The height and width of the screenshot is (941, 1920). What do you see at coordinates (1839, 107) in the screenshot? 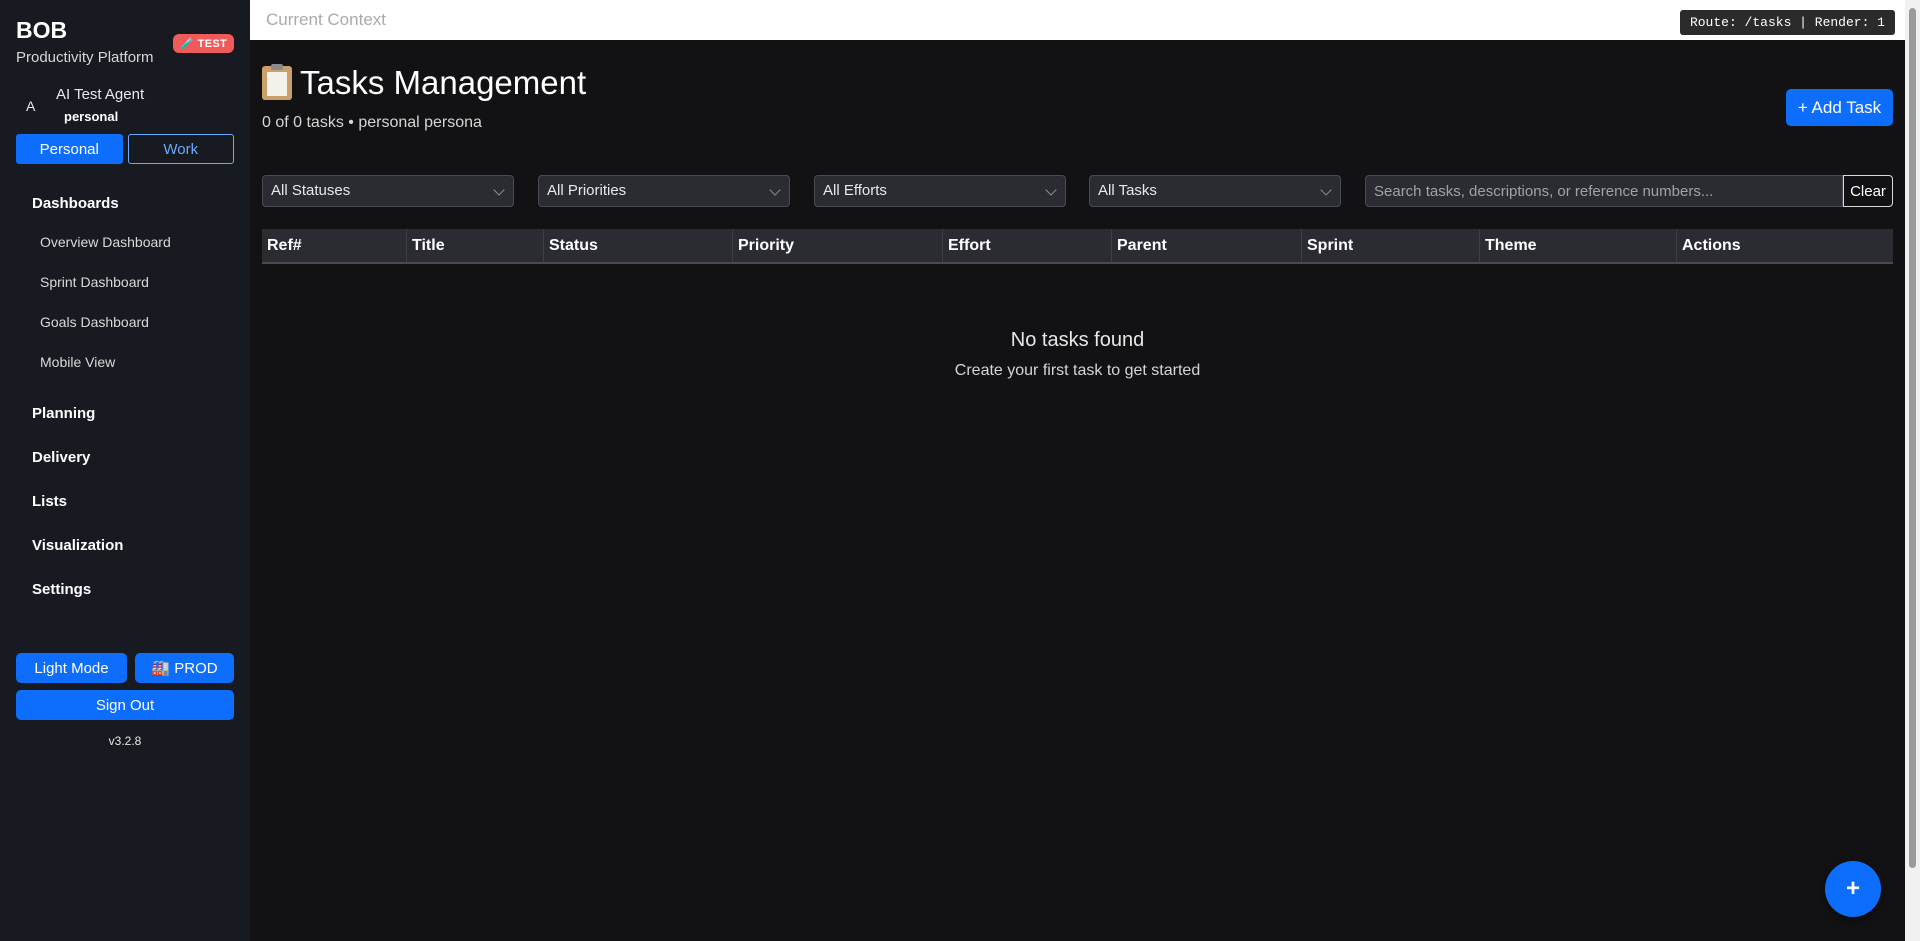
I see `add-task-button: + Add Task` at bounding box center [1839, 107].